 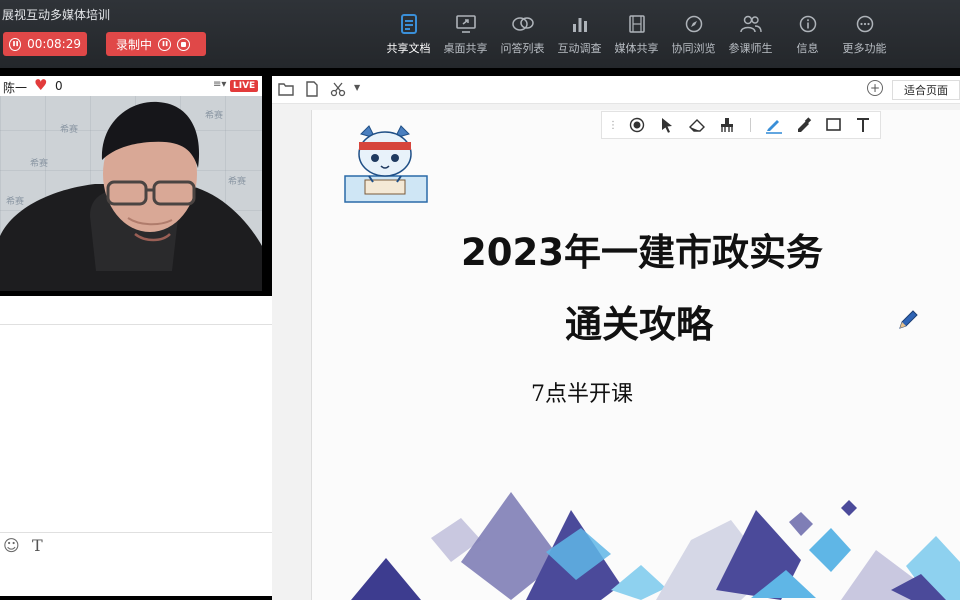 What do you see at coordinates (131, 86) in the screenshot?
I see `video-header: 陈一 ♥ 0 ≡▾ LIVE` at bounding box center [131, 86].